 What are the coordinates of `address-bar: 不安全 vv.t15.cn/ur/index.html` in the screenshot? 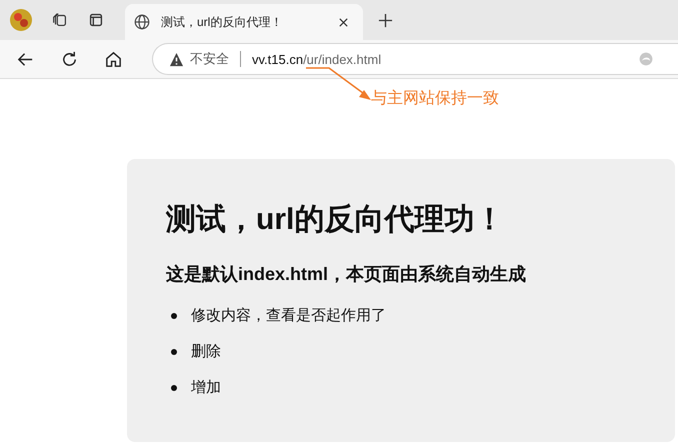 It's located at (415, 59).